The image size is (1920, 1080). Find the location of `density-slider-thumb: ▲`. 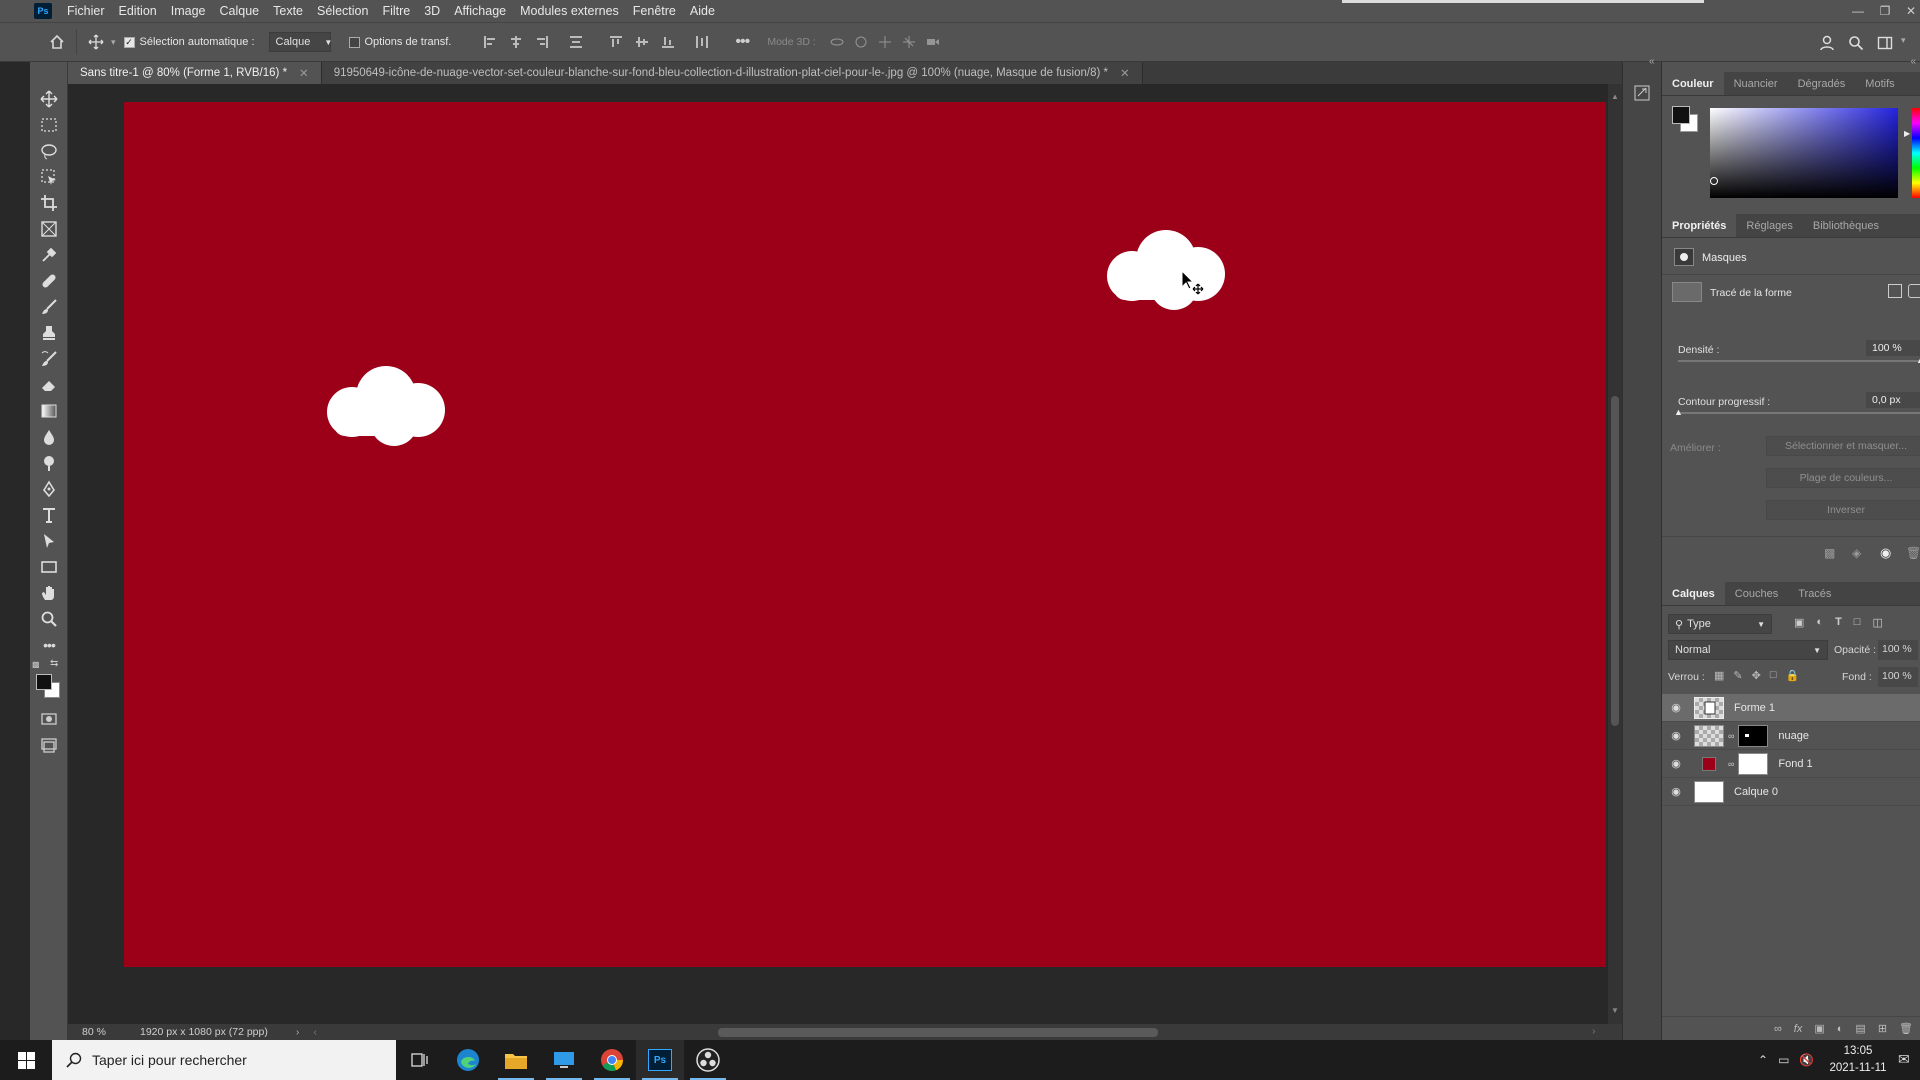

density-slider-thumb: ▲ is located at coordinates (1918, 360).